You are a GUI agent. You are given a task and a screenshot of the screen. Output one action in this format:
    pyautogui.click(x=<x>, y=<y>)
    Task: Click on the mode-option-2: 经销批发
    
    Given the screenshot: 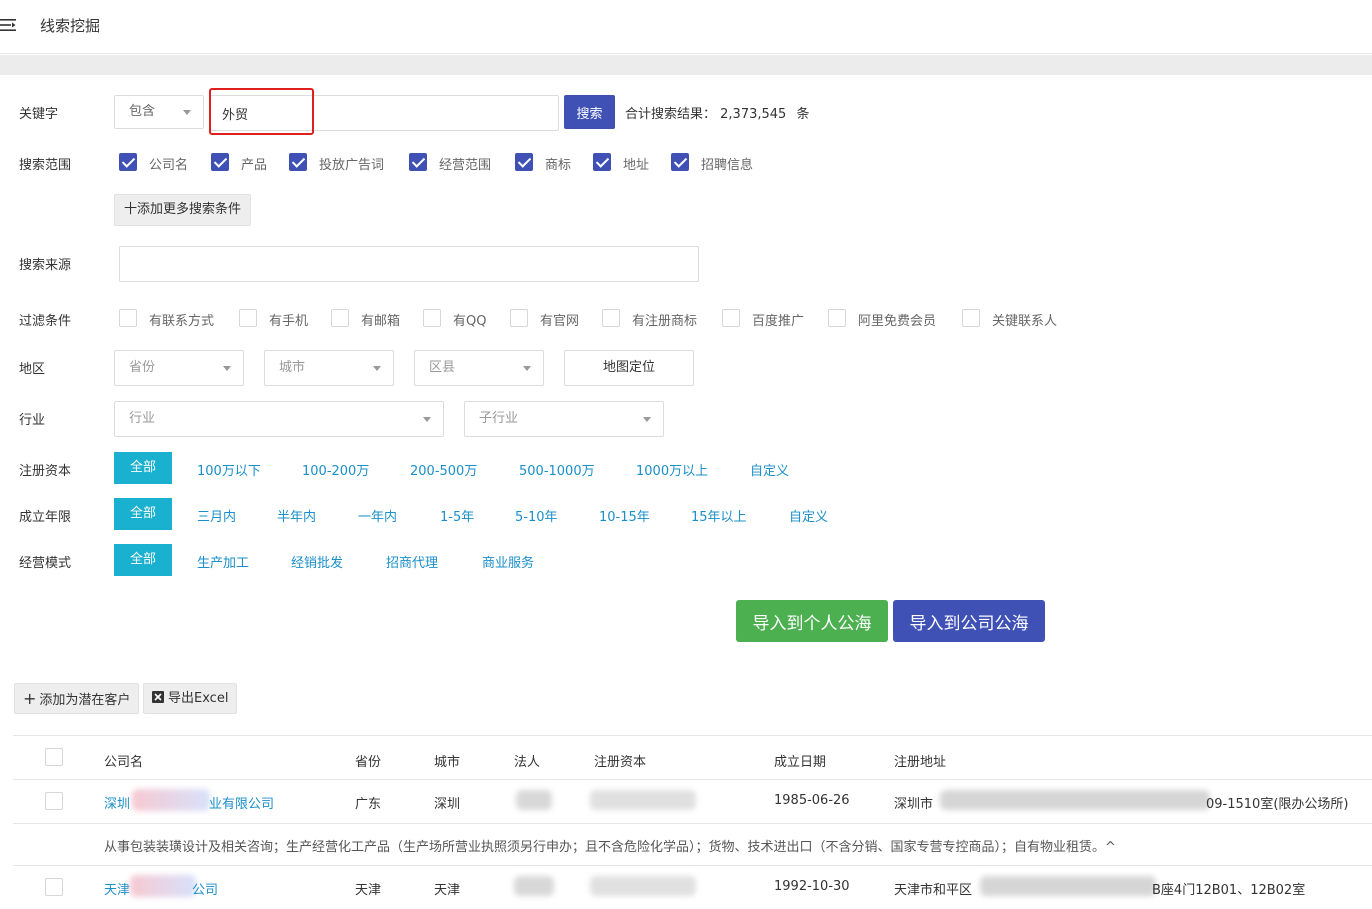 What is the action you would take?
    pyautogui.click(x=317, y=561)
    